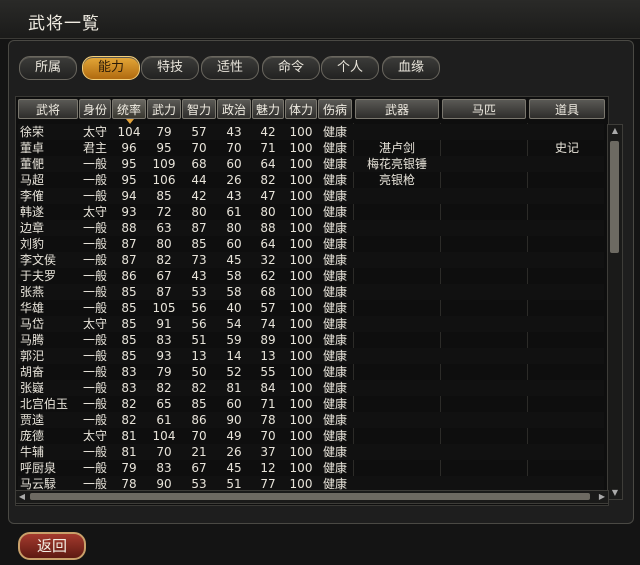  Describe the element at coordinates (52, 546) in the screenshot. I see `back-button: 返回` at that location.